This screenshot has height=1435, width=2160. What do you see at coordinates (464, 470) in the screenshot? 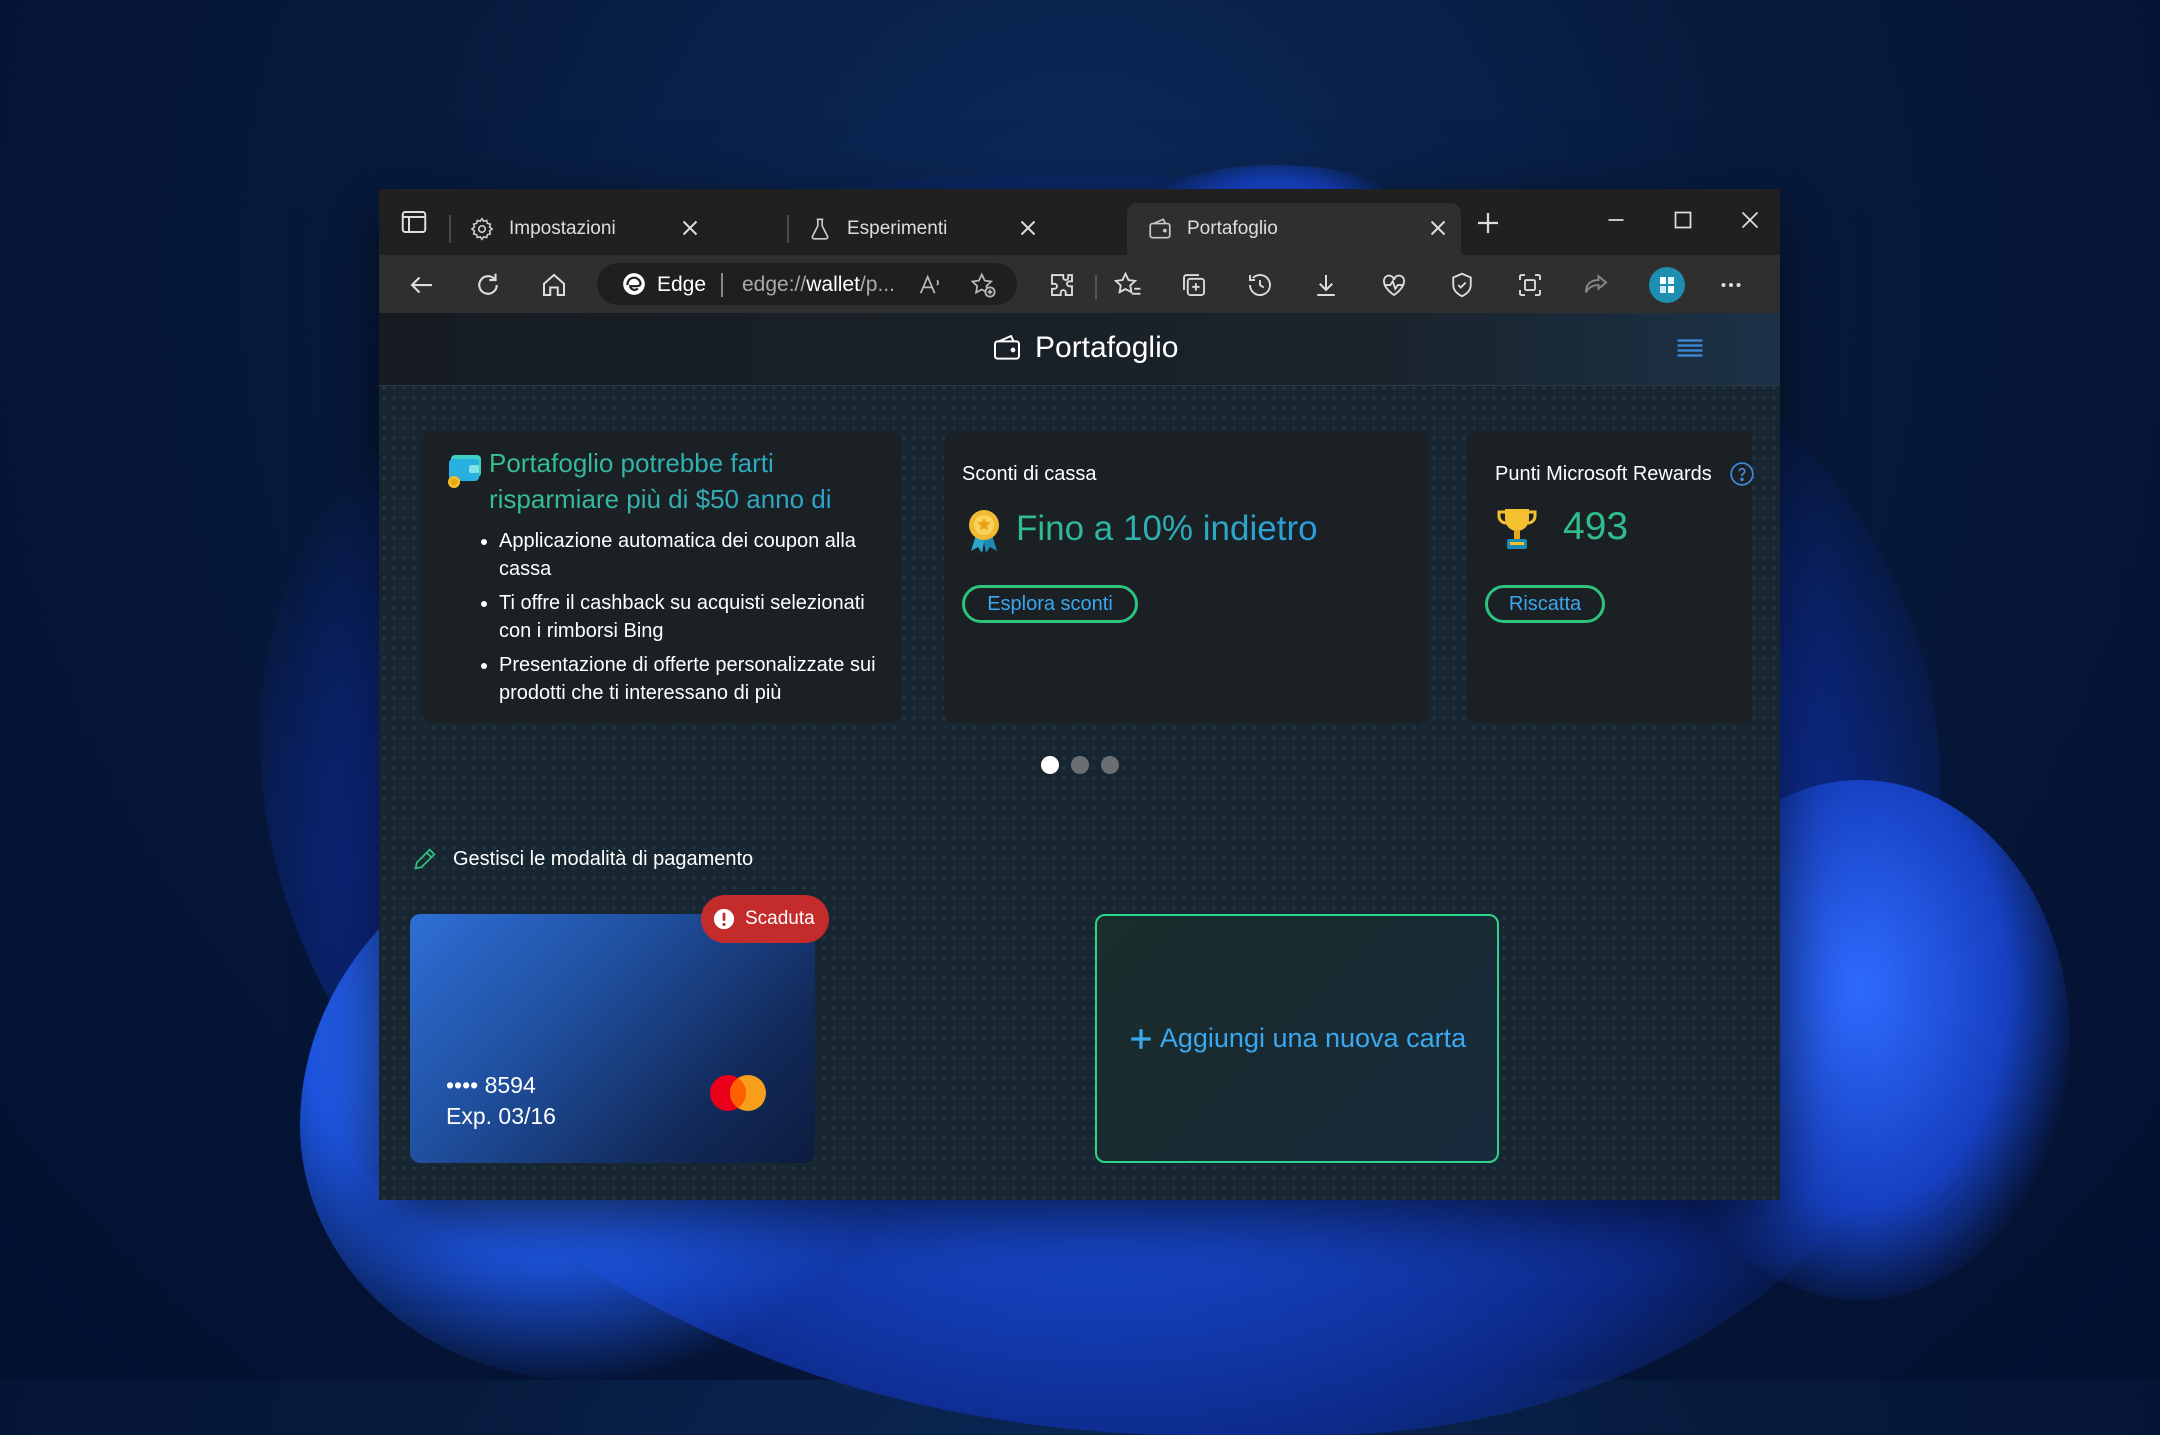
I see `wallet-coins-icon` at bounding box center [464, 470].